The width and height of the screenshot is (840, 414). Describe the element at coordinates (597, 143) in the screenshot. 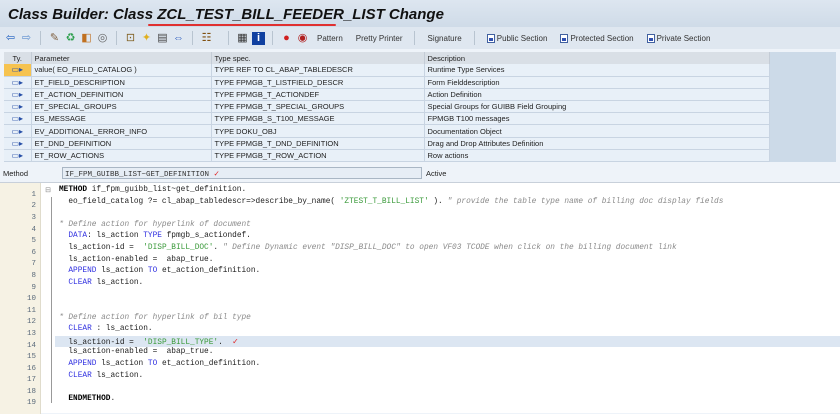

I see `description: Drag and Drop Attributes Definition` at that location.